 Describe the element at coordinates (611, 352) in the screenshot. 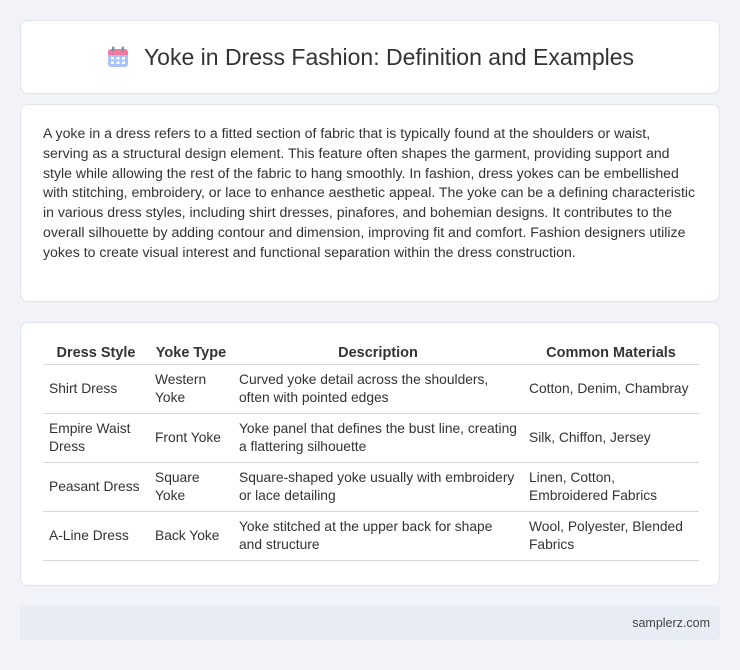

I see `column-header: Common Materials` at that location.